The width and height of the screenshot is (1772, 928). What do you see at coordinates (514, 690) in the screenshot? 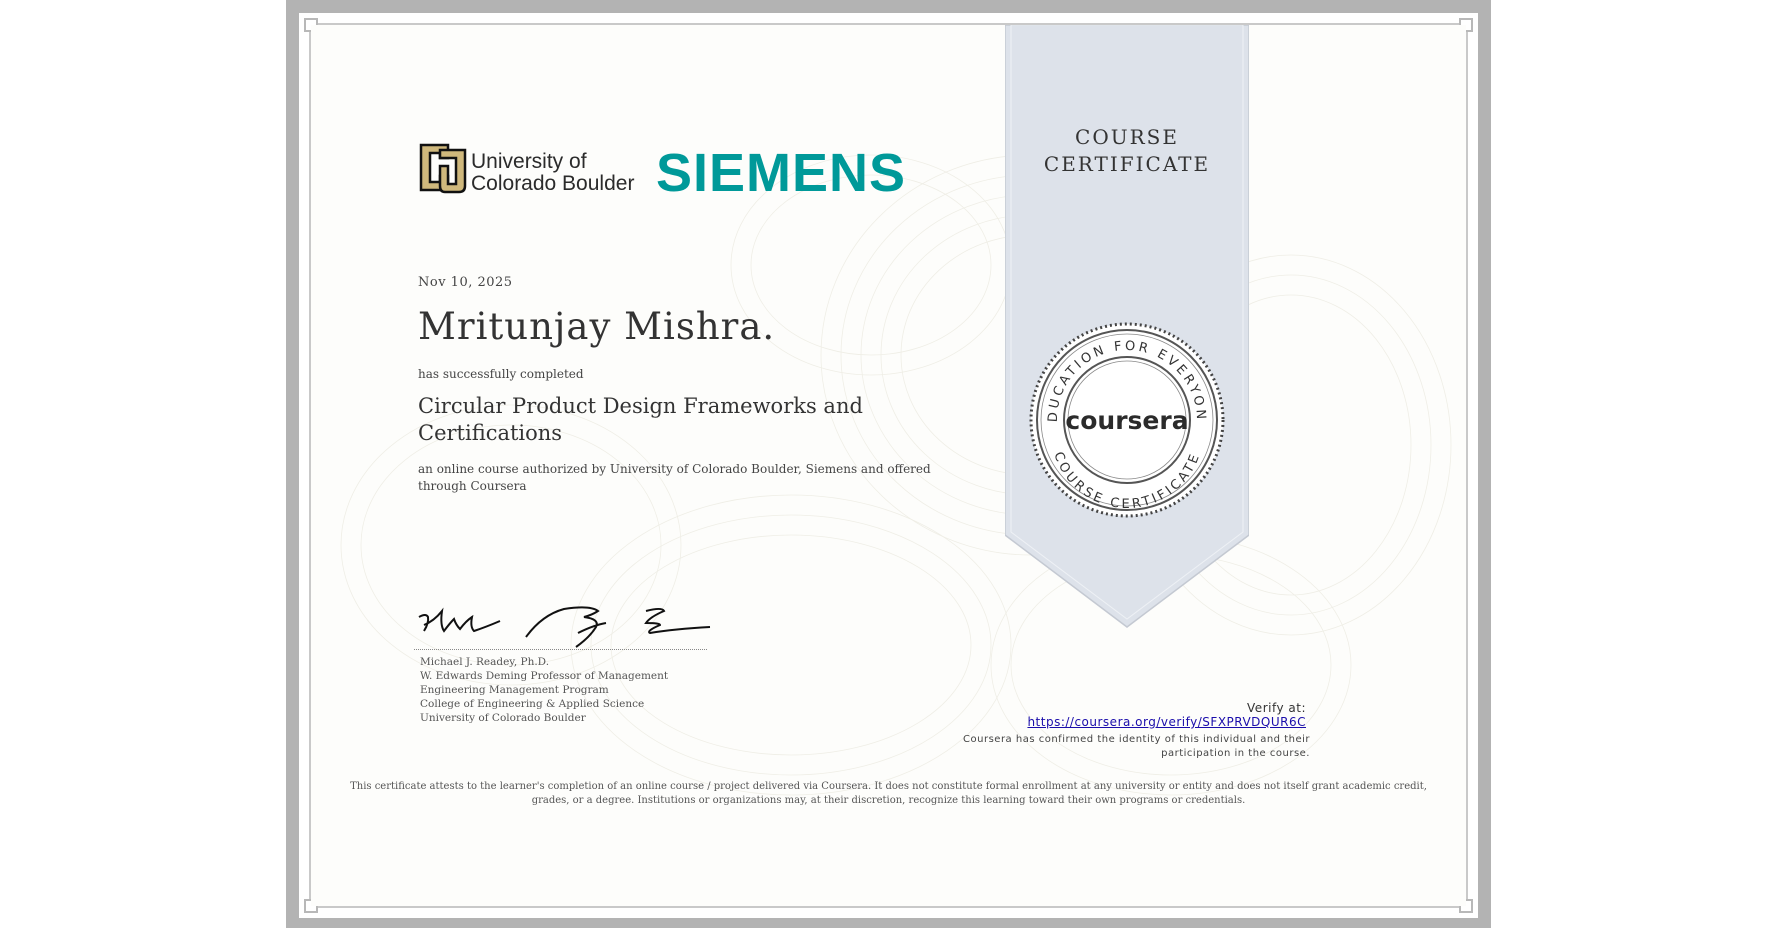
I see `signer-program: Engineering Management Program` at bounding box center [514, 690].